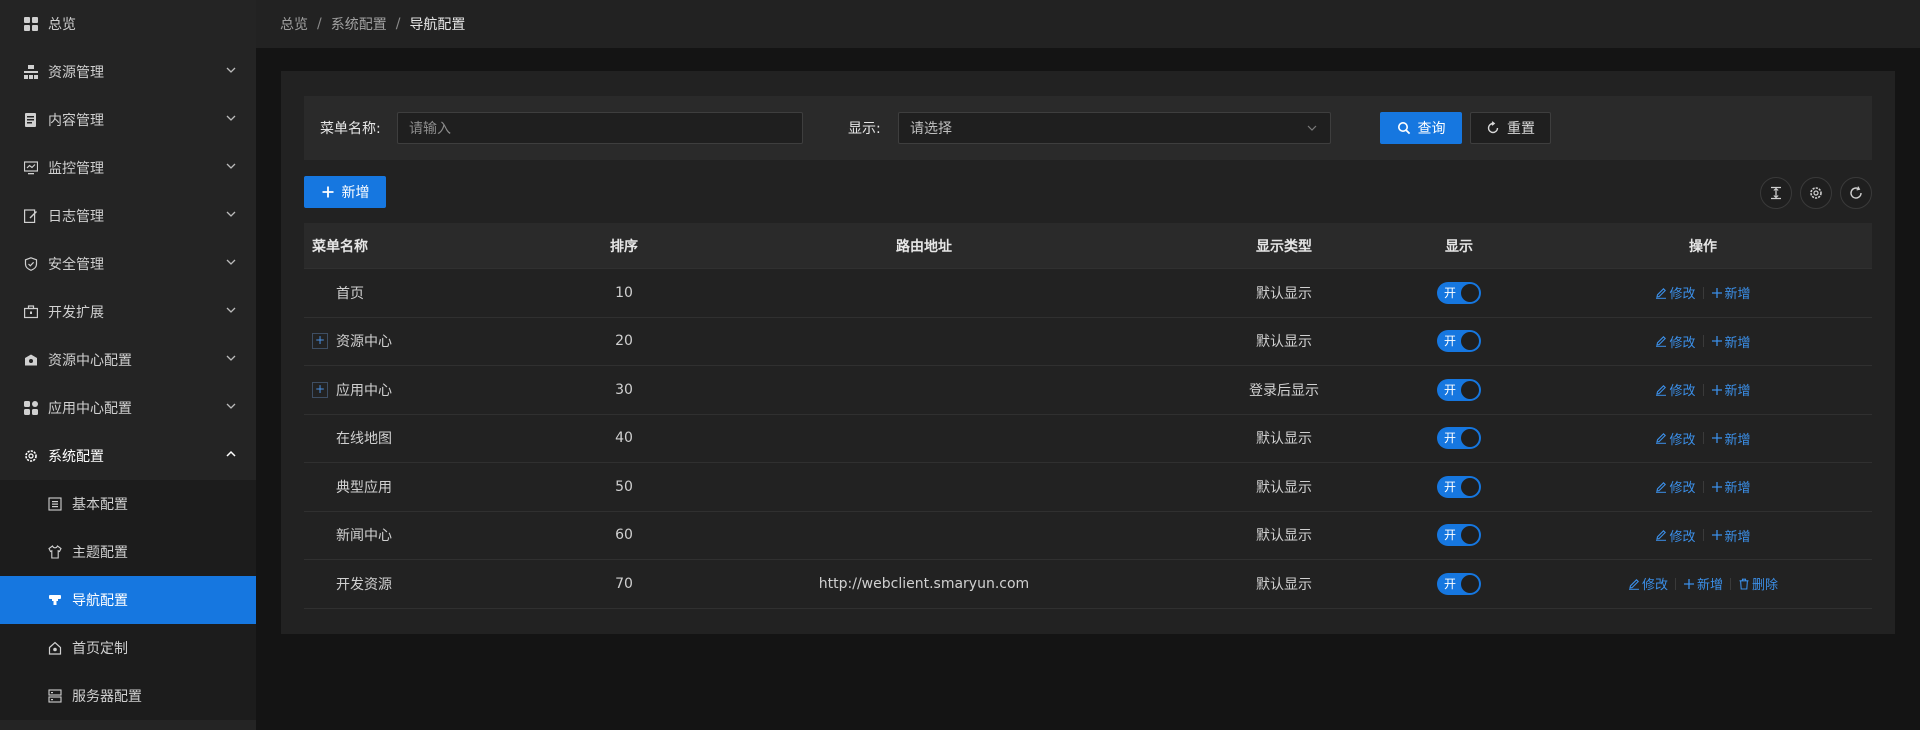  Describe the element at coordinates (128, 648) in the screenshot. I see `sidebar-item-home-custom: 首页定制` at that location.